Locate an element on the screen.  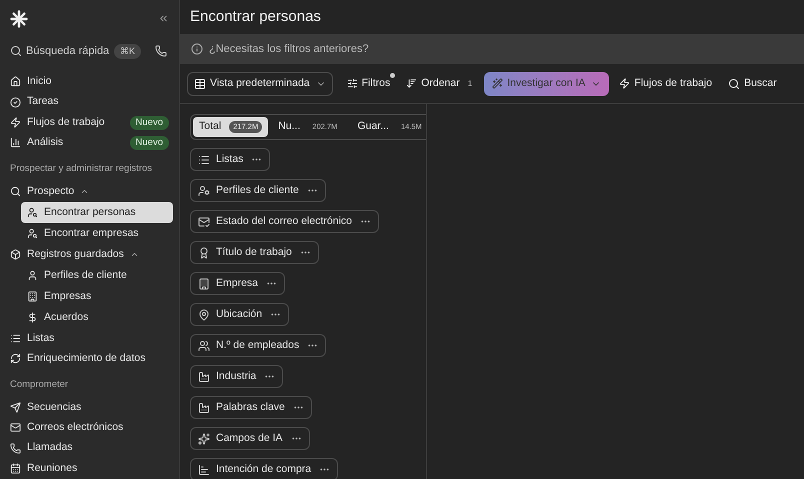
banner-text: ¿Necesitas los filtros anteriores? is located at coordinates (289, 49).